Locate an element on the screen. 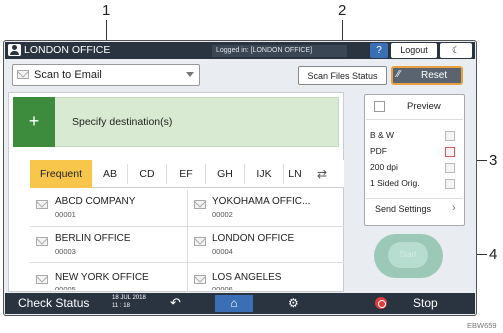 The height and width of the screenshot is (333, 503). preview-label: Preview is located at coordinates (424, 106).